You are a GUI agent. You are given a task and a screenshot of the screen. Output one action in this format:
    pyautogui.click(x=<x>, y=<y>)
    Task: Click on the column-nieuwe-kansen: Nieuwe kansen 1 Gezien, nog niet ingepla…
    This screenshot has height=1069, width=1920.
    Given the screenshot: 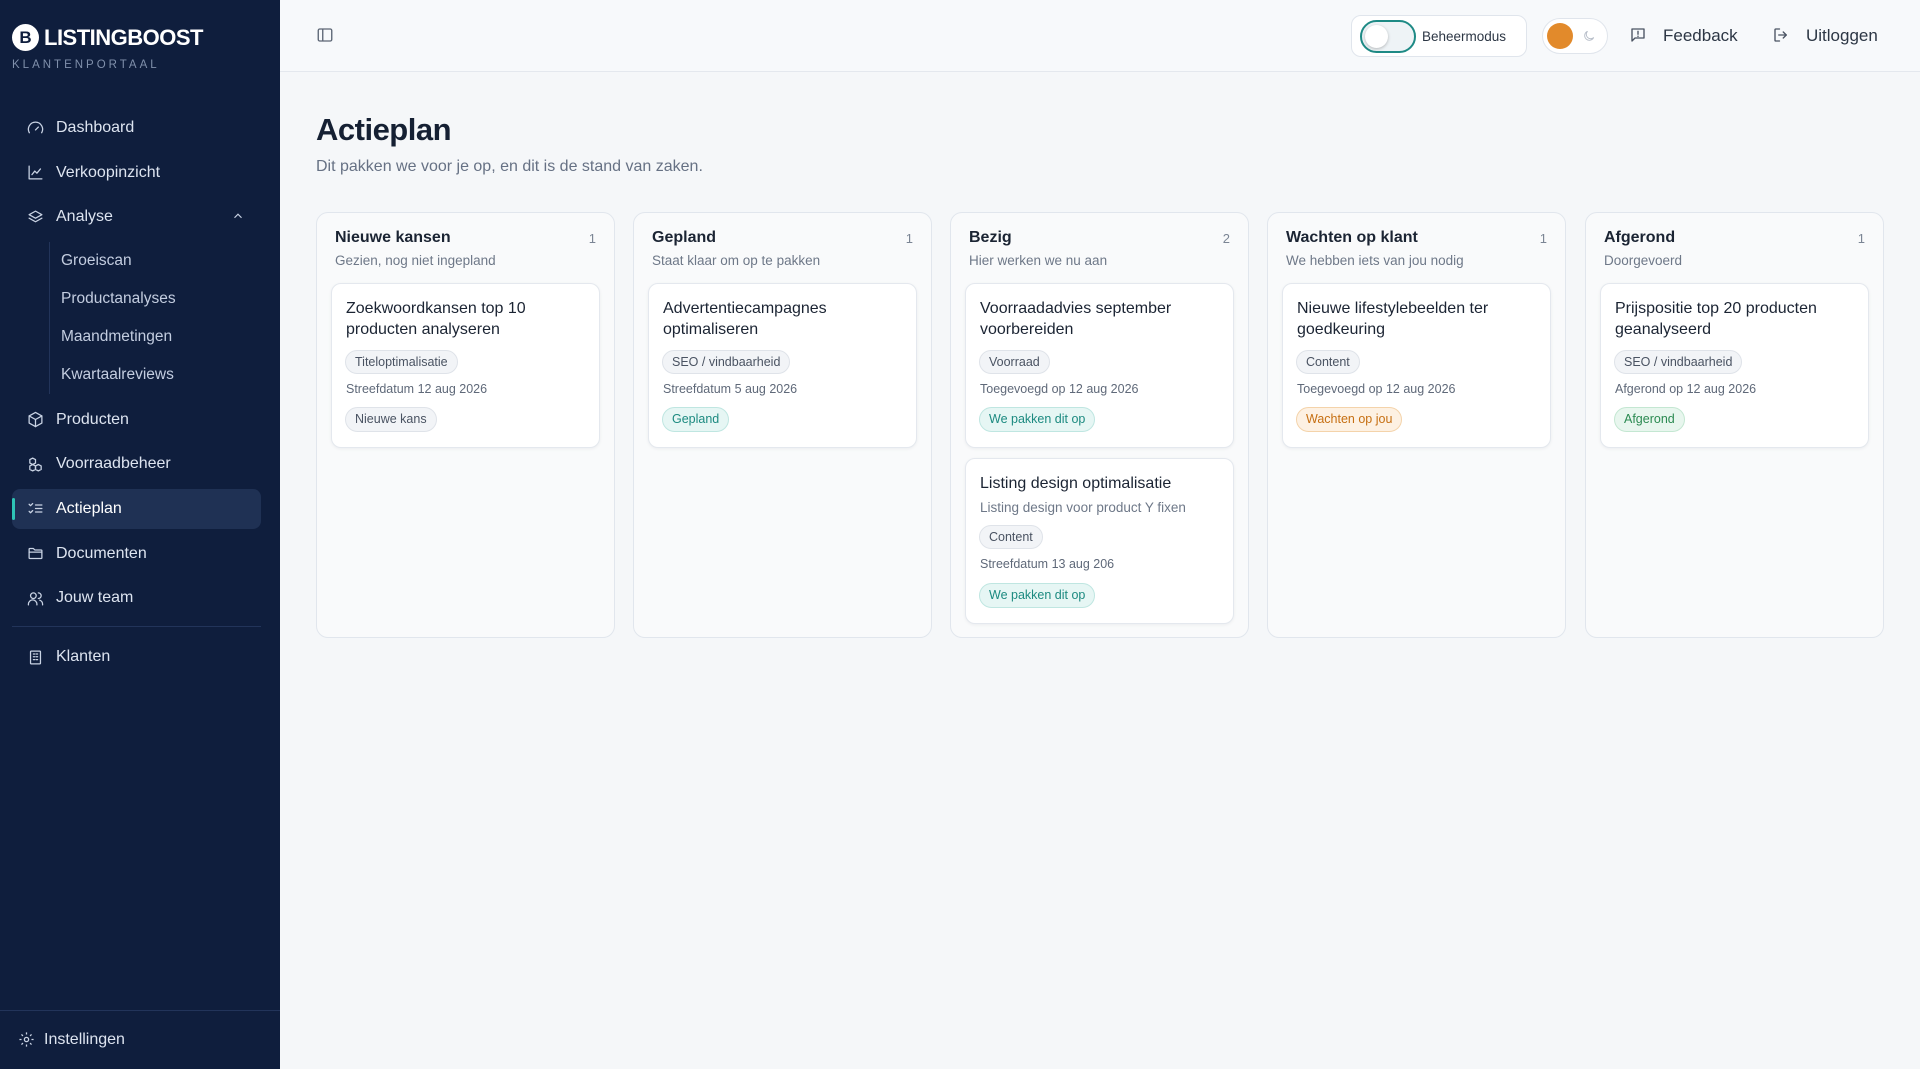 What is the action you would take?
    pyautogui.click(x=465, y=425)
    